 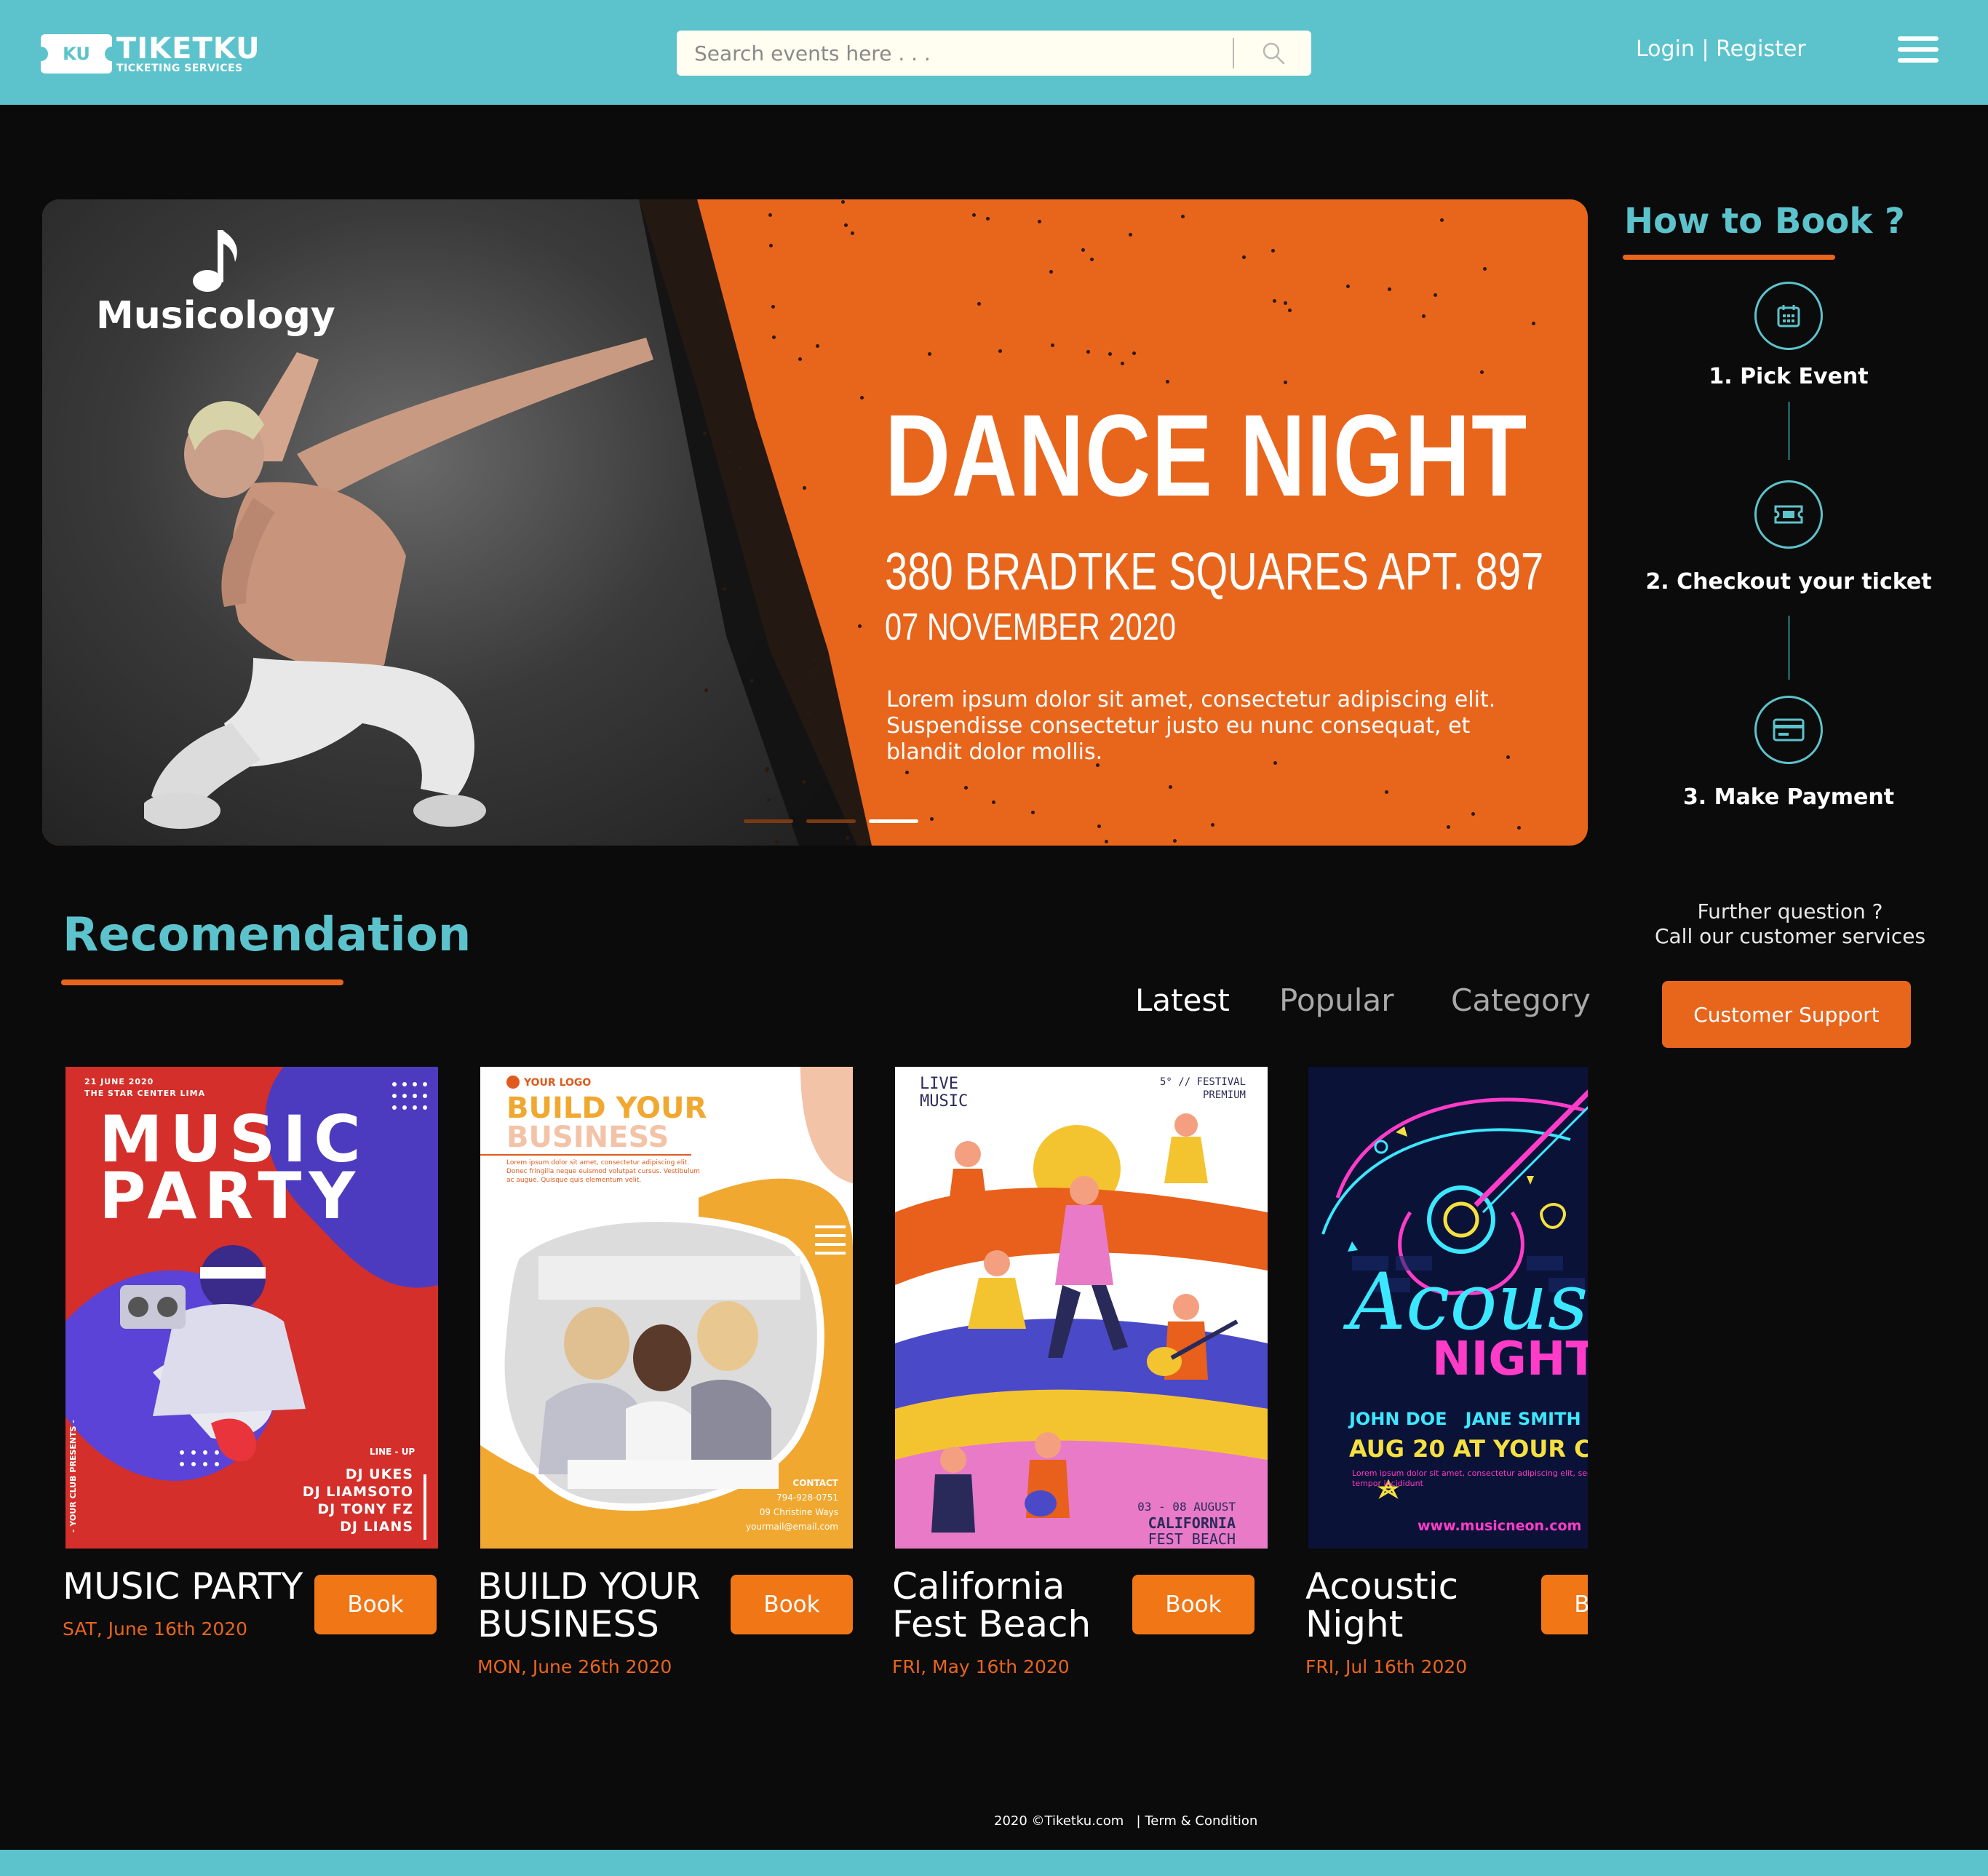 I want to click on event-title: Acoustic Night, so click(x=1414, y=1605).